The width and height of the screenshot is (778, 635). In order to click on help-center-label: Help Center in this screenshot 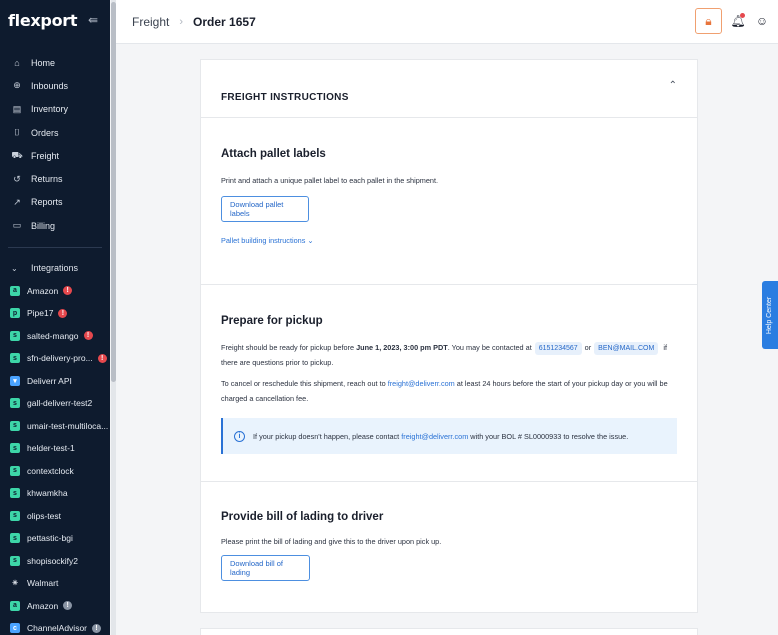, I will do `click(770, 315)`.